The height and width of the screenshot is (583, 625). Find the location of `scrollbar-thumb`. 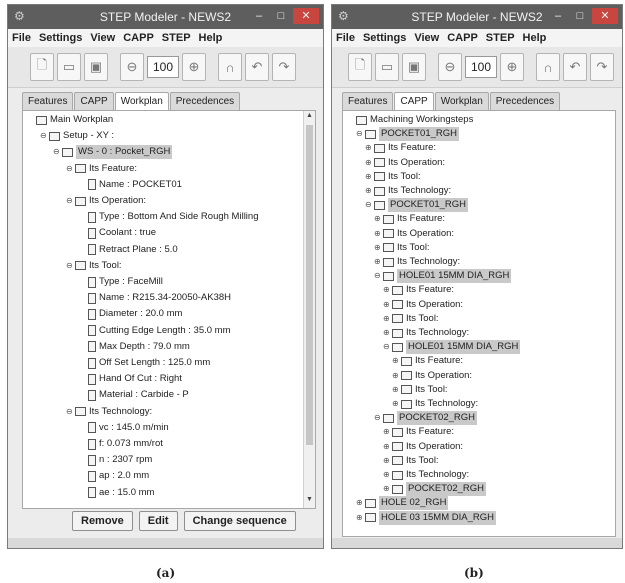

scrollbar-thumb is located at coordinates (309, 285).